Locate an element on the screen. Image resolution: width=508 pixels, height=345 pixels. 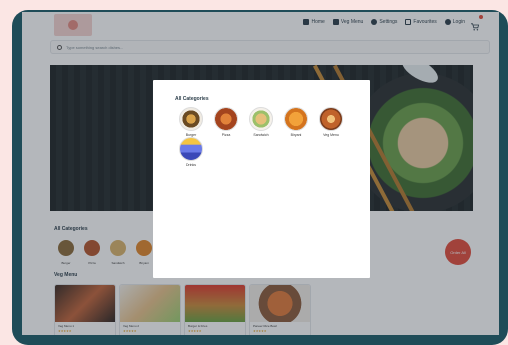
modal-category-sandwich: Sandwich is located at coordinates (261, 122).